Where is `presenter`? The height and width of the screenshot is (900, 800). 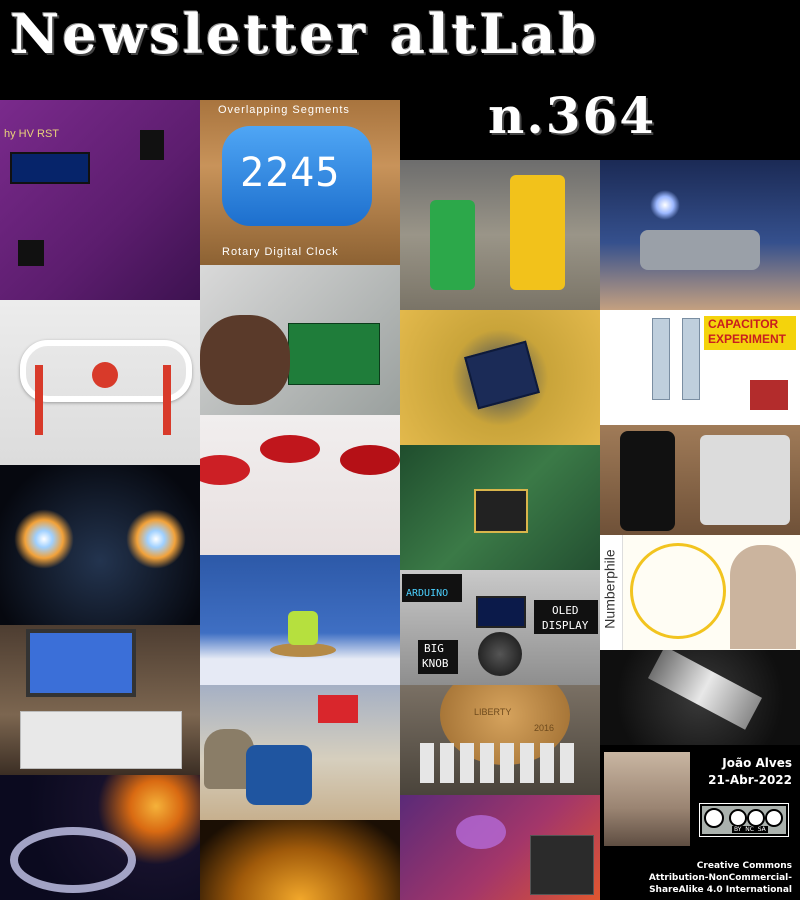
presenter is located at coordinates (763, 597).